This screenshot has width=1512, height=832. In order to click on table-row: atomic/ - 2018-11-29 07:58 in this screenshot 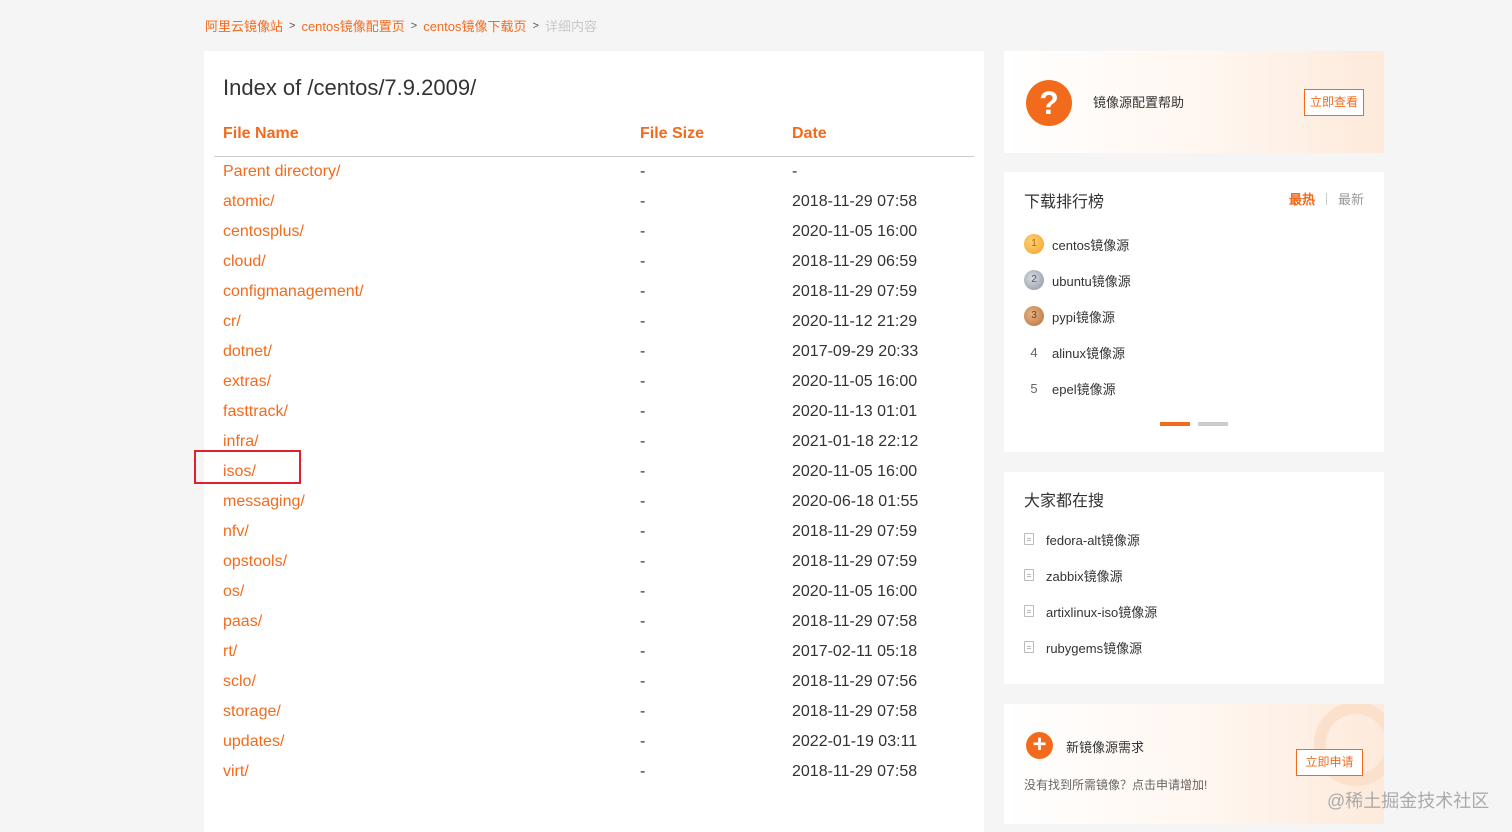, I will do `click(594, 202)`.